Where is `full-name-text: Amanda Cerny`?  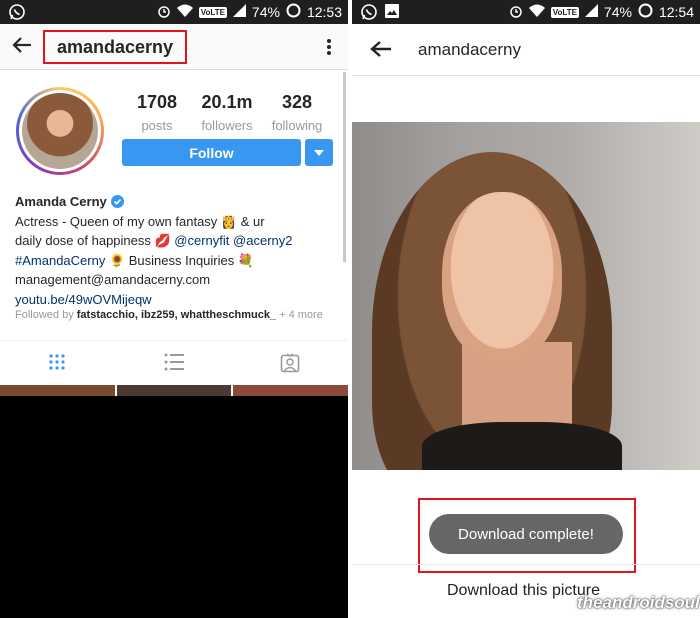 full-name-text: Amanda Cerny is located at coordinates (61, 201).